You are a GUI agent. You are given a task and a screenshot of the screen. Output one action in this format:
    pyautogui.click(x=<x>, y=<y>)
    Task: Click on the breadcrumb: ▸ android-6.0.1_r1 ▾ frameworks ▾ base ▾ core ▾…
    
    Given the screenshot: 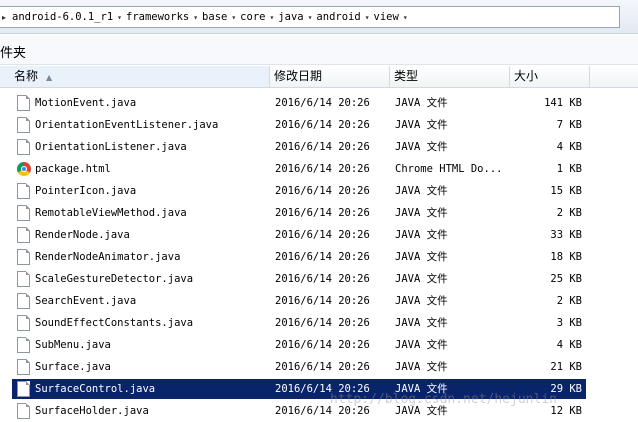 What is the action you would take?
    pyautogui.click(x=310, y=17)
    